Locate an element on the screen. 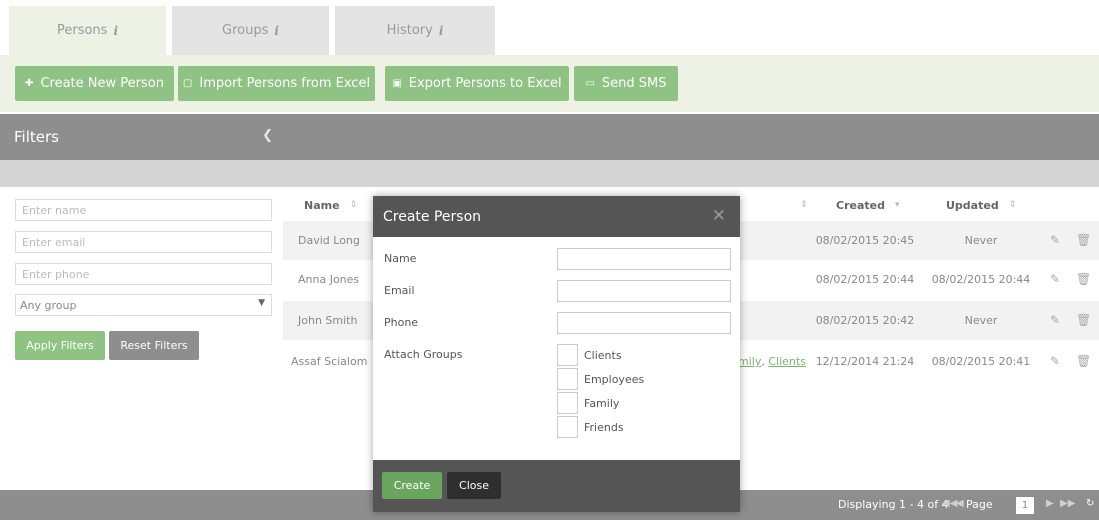 This screenshot has width=1099, height=520. row-created: 08/02/2015 20:42 is located at coordinates (865, 320).